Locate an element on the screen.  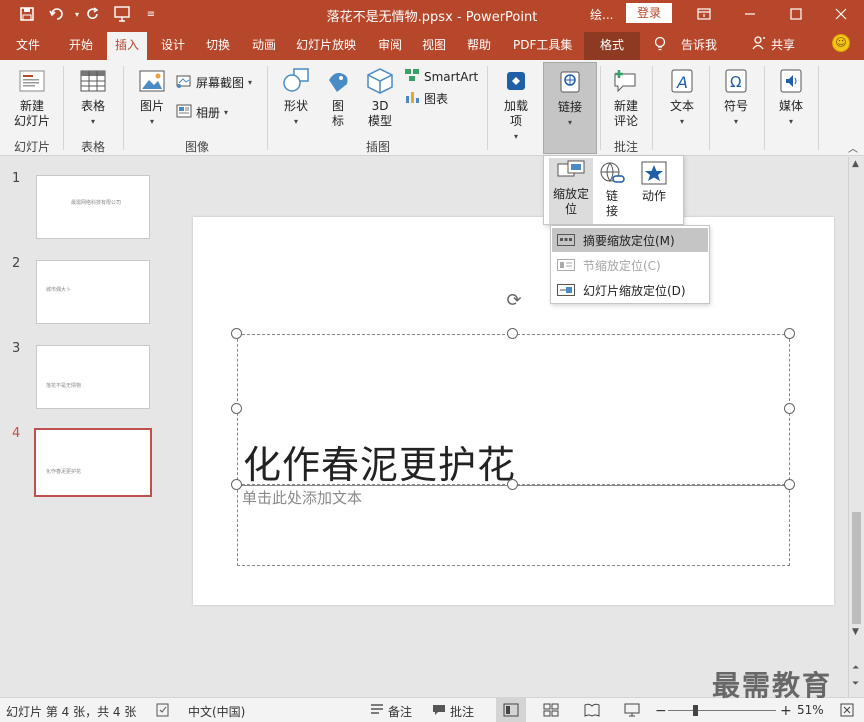
slide-title: 化作春泥更护花 is located at coordinates (379, 461).